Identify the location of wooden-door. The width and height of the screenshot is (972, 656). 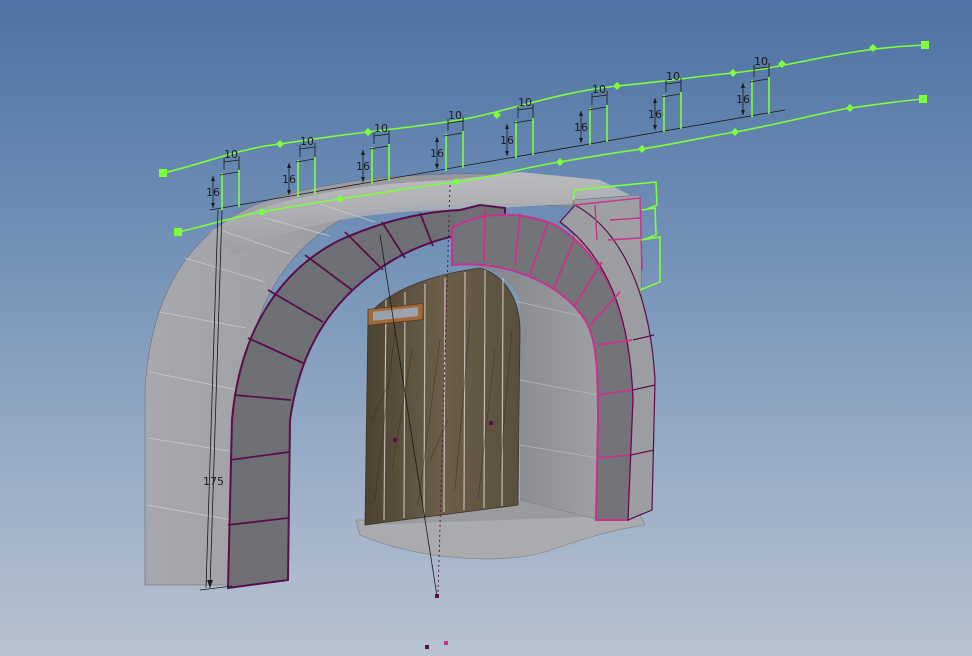
(442, 396).